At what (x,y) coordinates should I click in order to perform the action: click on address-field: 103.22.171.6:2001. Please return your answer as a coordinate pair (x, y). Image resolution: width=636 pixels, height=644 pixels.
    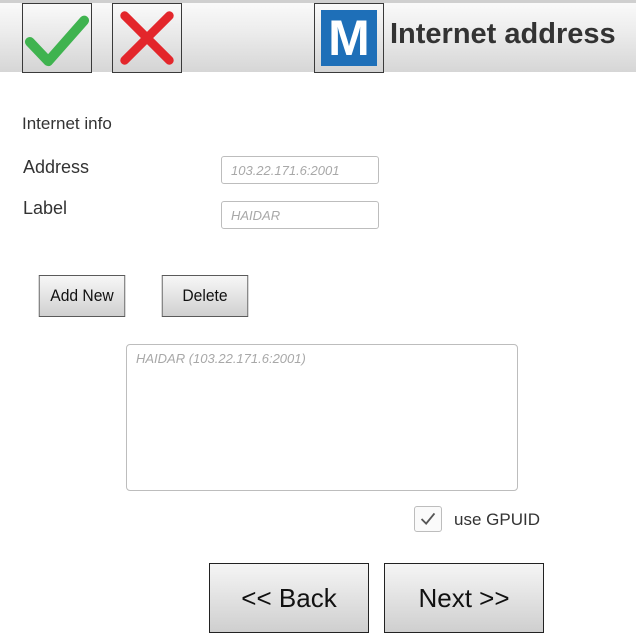
    Looking at the image, I should click on (300, 170).